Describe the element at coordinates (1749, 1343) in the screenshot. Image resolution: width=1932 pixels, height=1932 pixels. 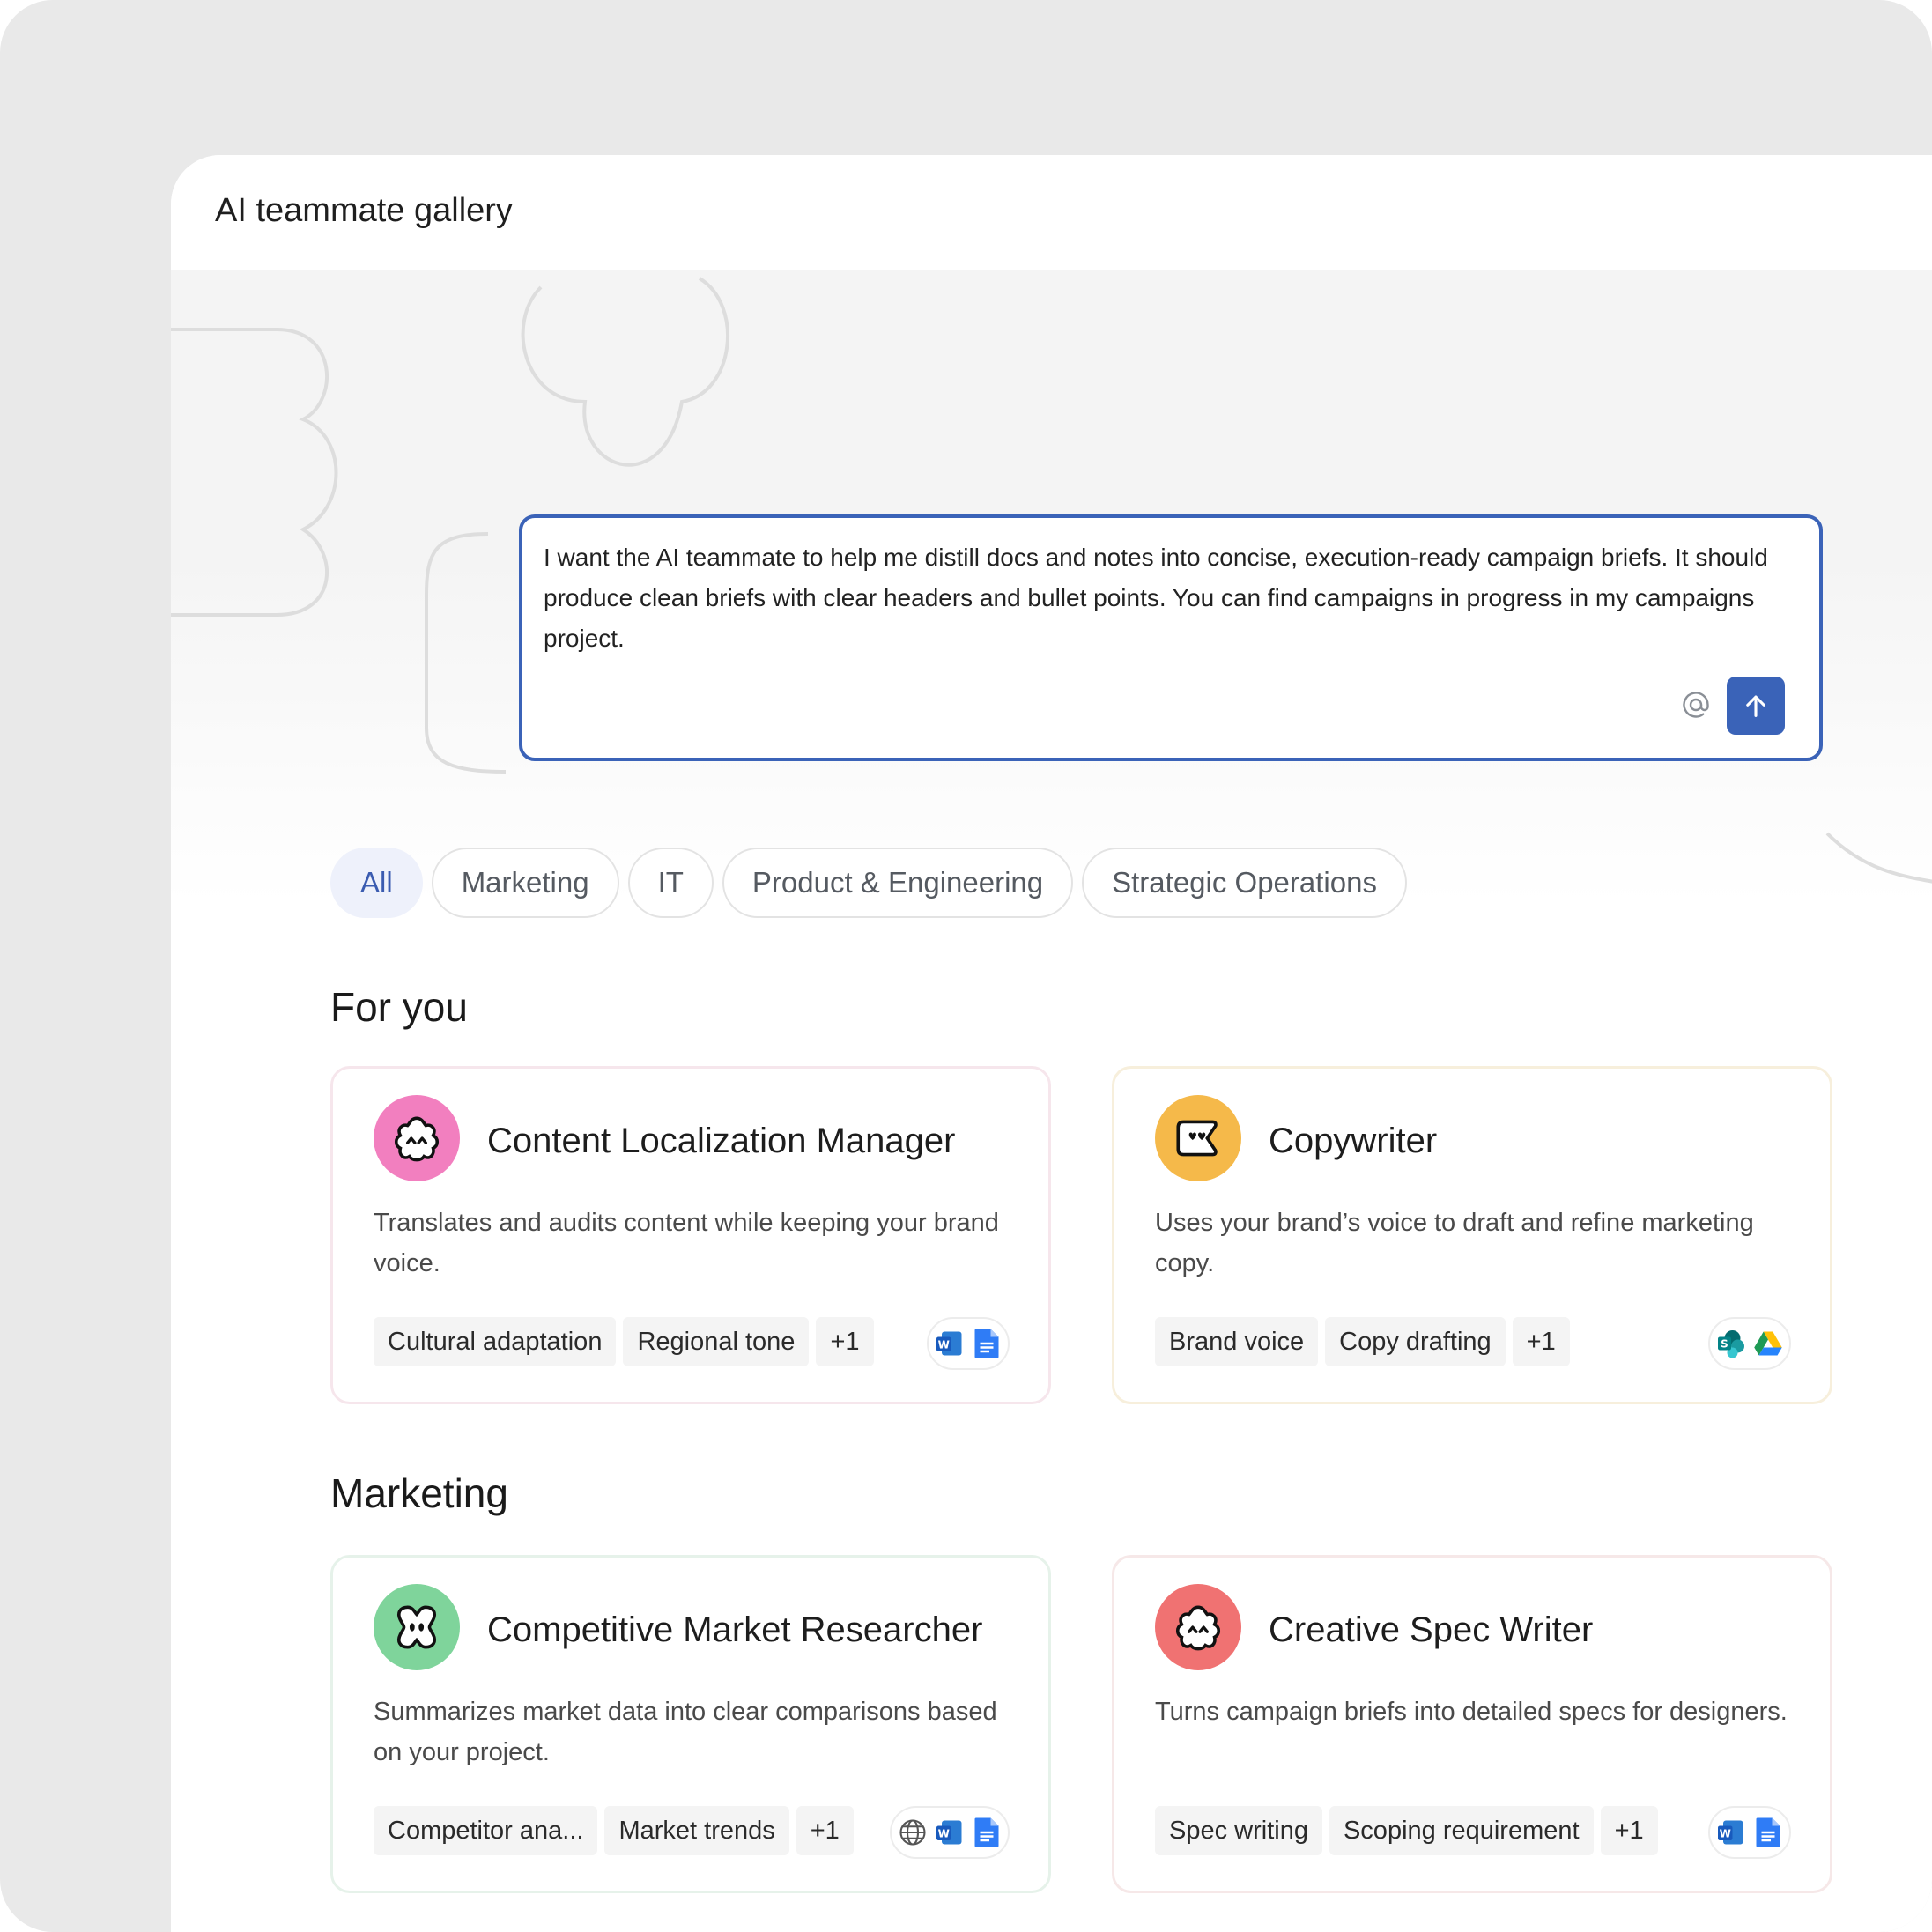
I see `connected-apps: S` at that location.